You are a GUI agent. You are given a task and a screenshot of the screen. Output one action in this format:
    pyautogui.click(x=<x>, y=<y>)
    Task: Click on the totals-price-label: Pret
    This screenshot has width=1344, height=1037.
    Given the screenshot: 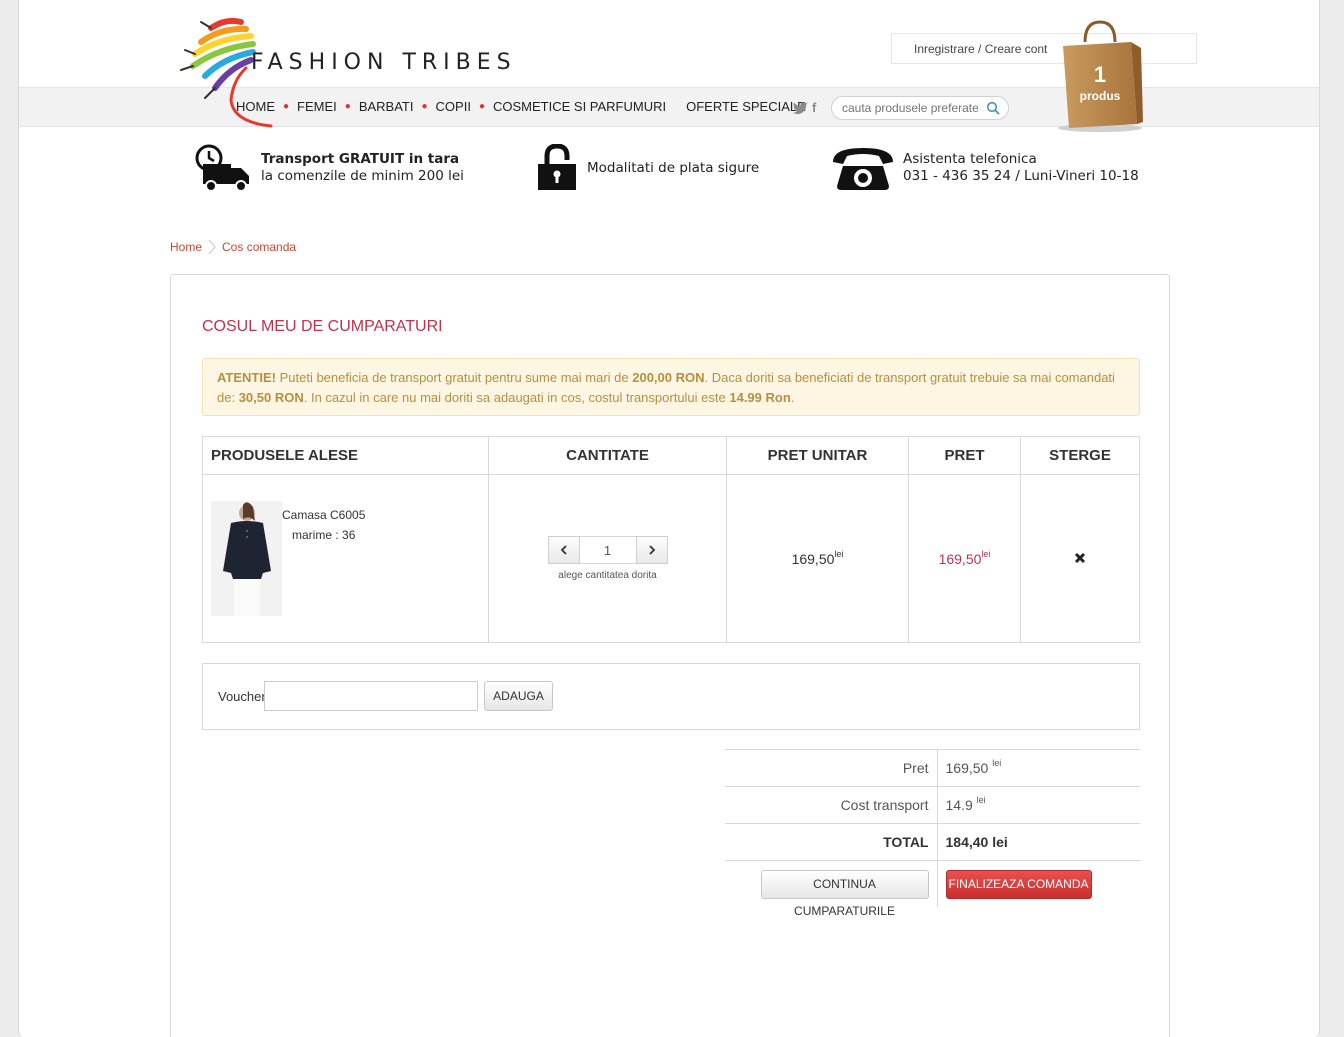 What is the action you would take?
    pyautogui.click(x=831, y=768)
    